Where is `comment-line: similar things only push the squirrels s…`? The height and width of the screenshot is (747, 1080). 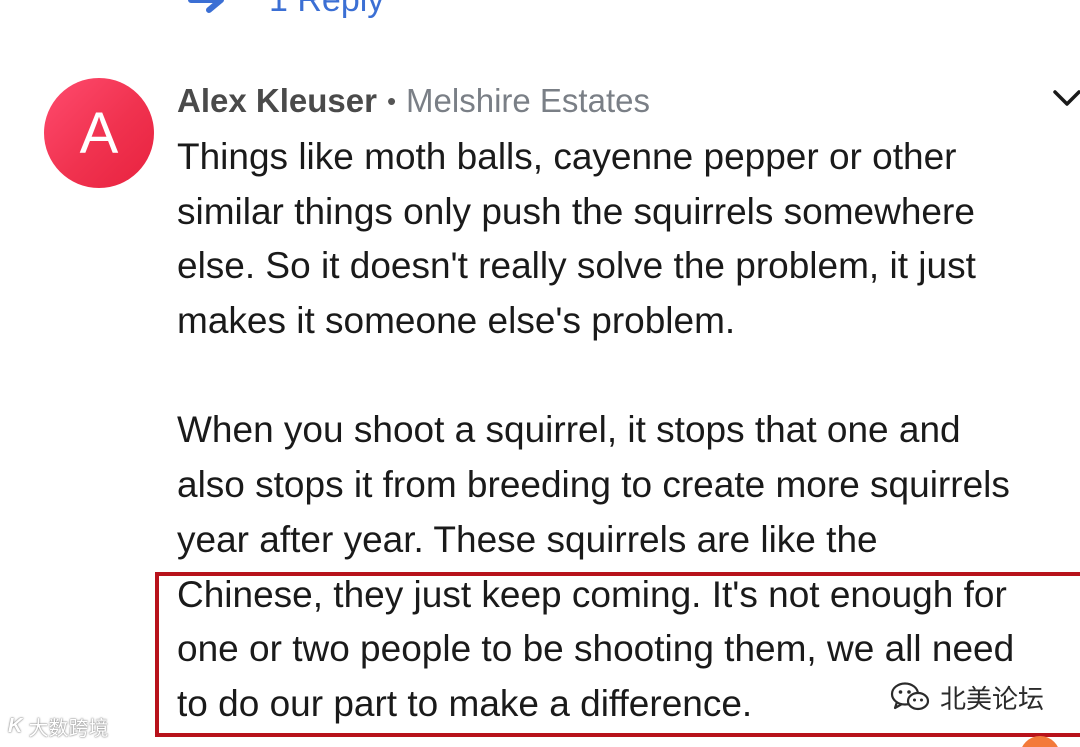
comment-line: similar things only push the squirrels s… is located at coordinates (576, 211).